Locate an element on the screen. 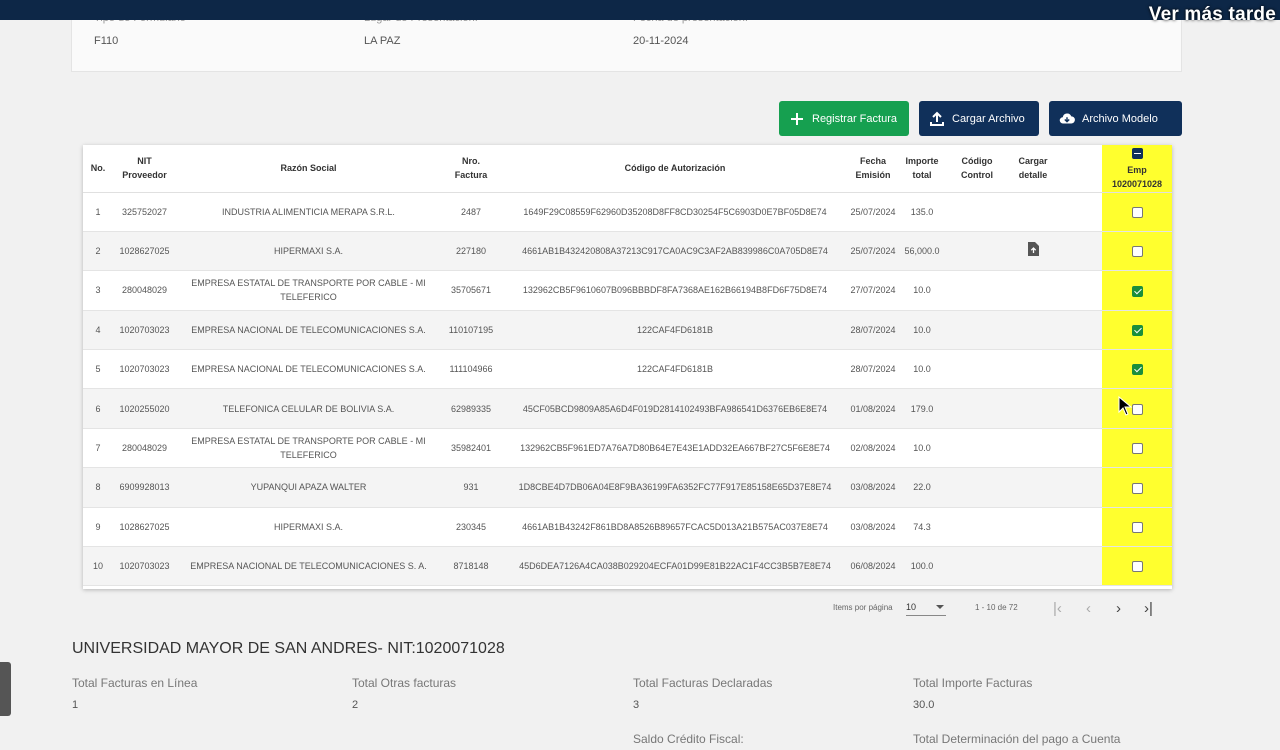 The width and height of the screenshot is (1280, 750). cell-no: 8 is located at coordinates (98, 487).